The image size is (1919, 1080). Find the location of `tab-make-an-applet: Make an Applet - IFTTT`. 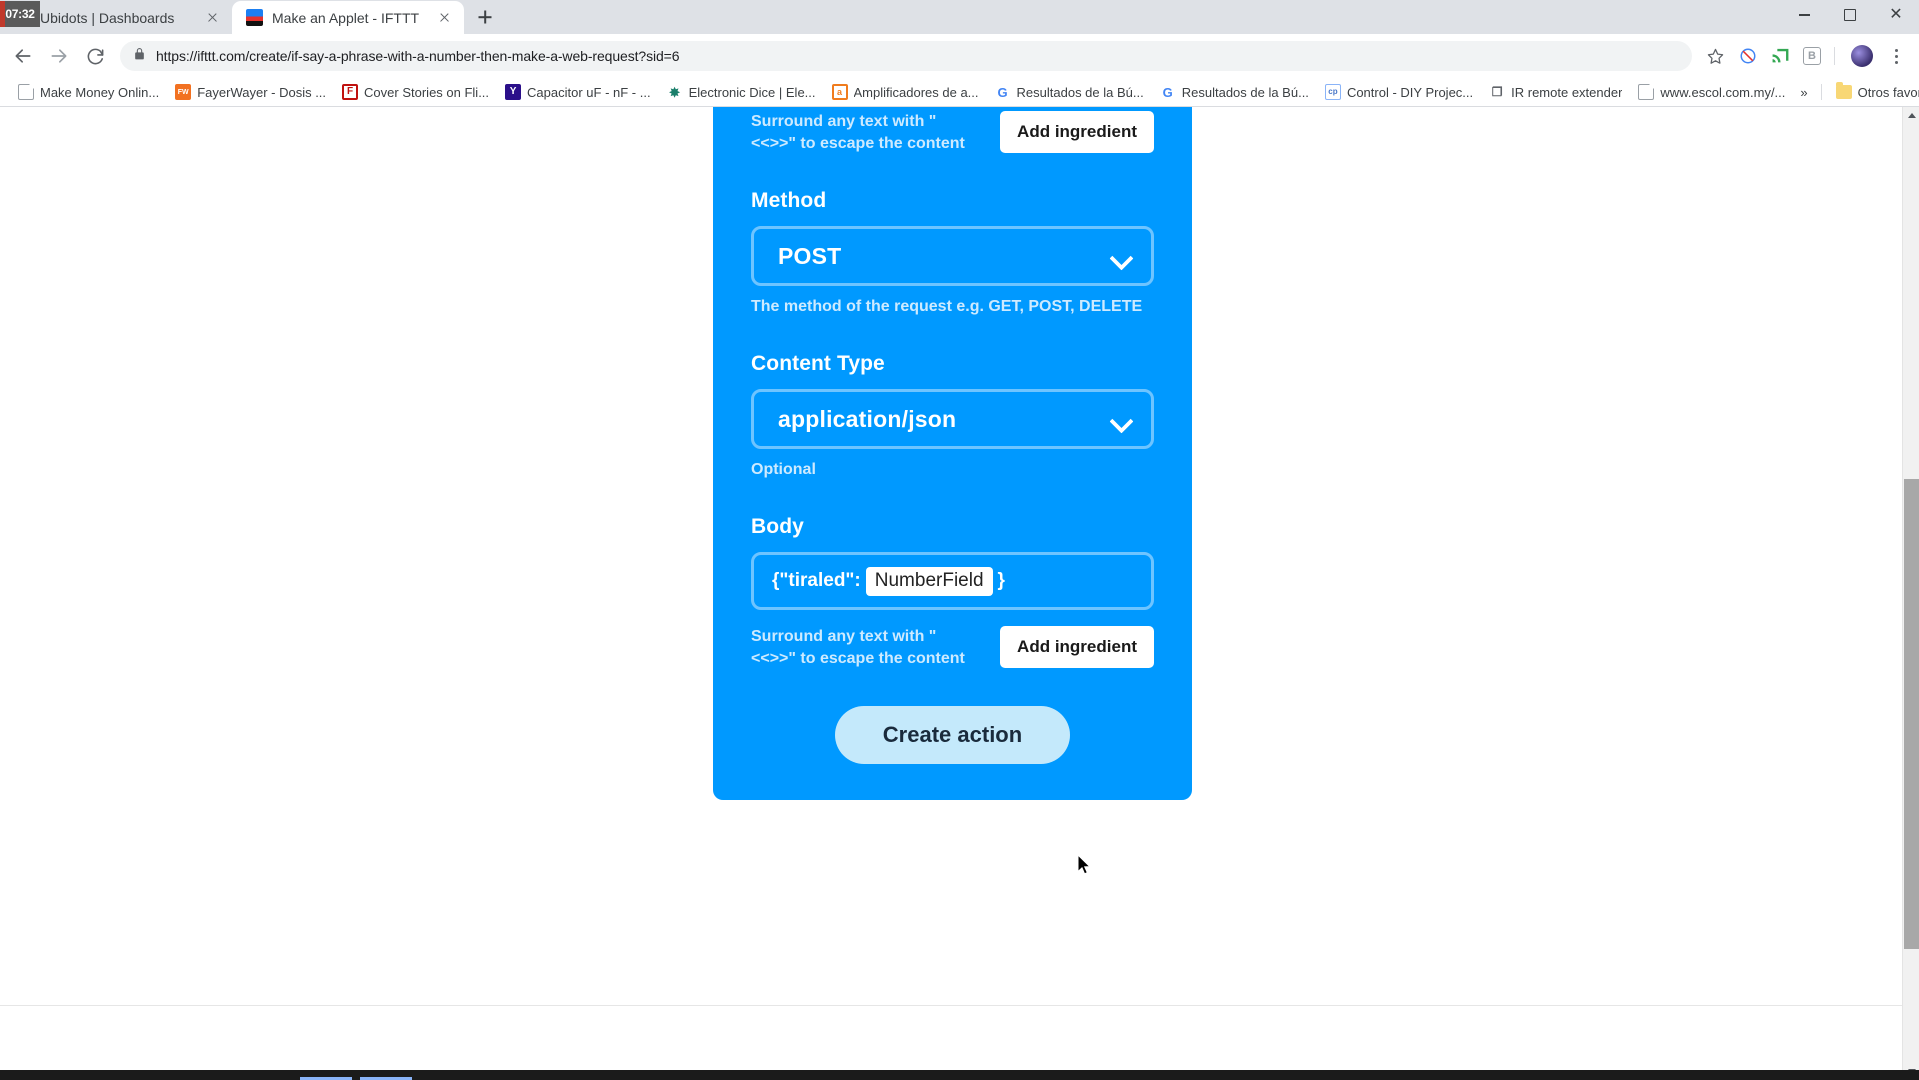

tab-make-an-applet: Make an Applet - IFTTT is located at coordinates (348, 17).